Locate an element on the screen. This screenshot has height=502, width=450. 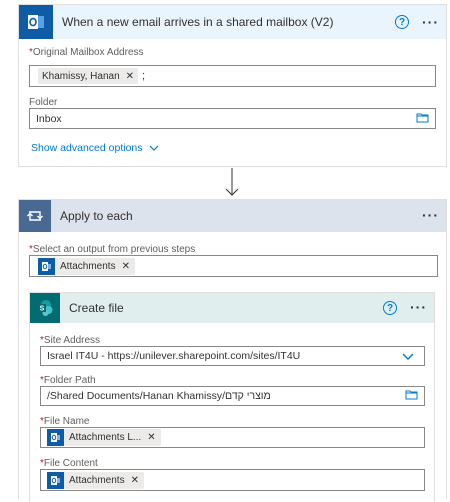
attachments-content-token: Attachments ✕ is located at coordinates (95, 480).